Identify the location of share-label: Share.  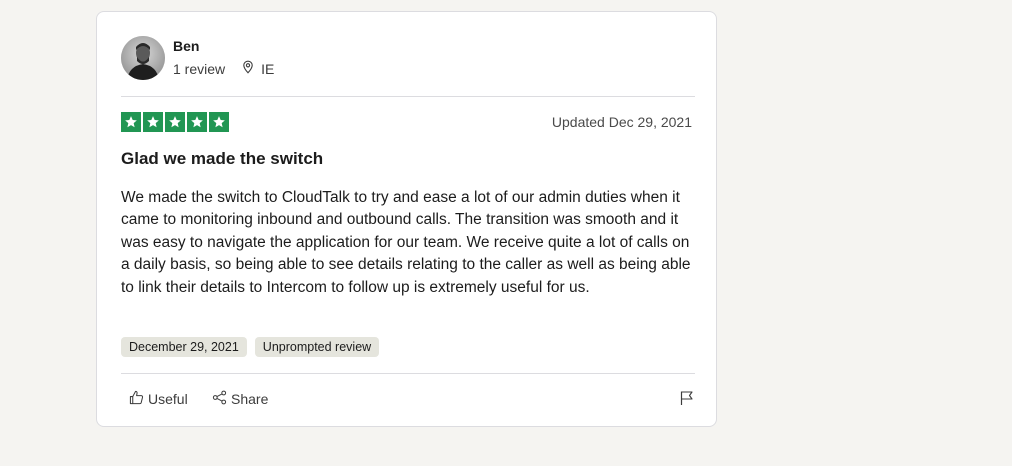
(250, 399).